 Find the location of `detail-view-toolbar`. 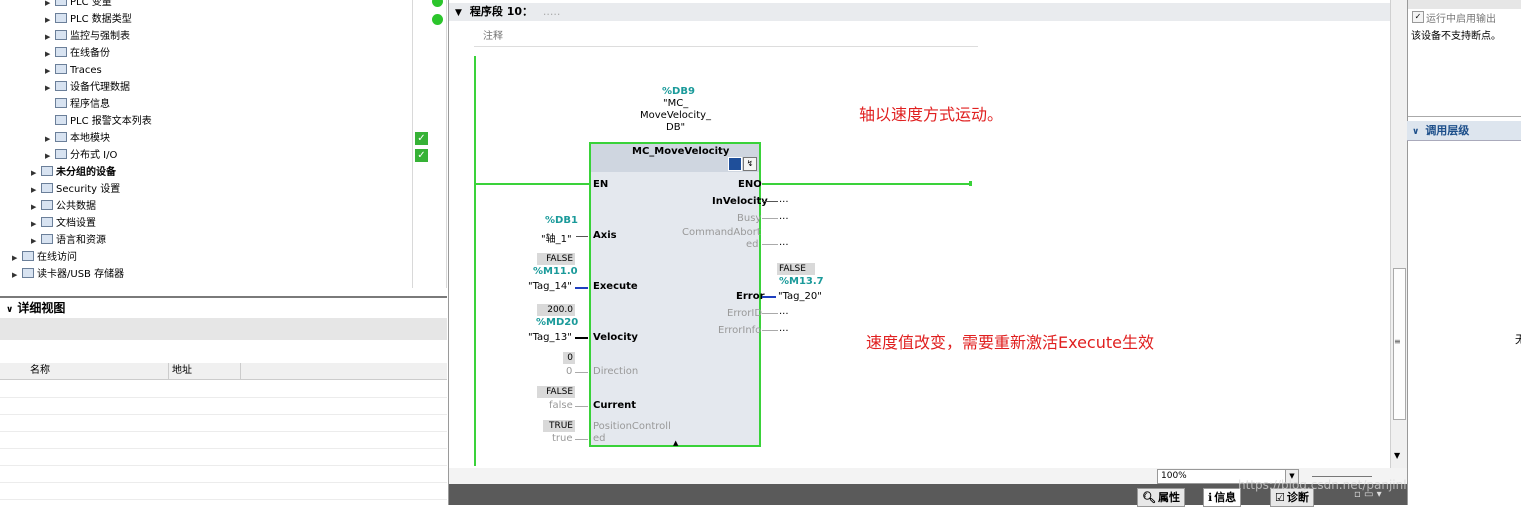

detail-view-toolbar is located at coordinates (223, 329).